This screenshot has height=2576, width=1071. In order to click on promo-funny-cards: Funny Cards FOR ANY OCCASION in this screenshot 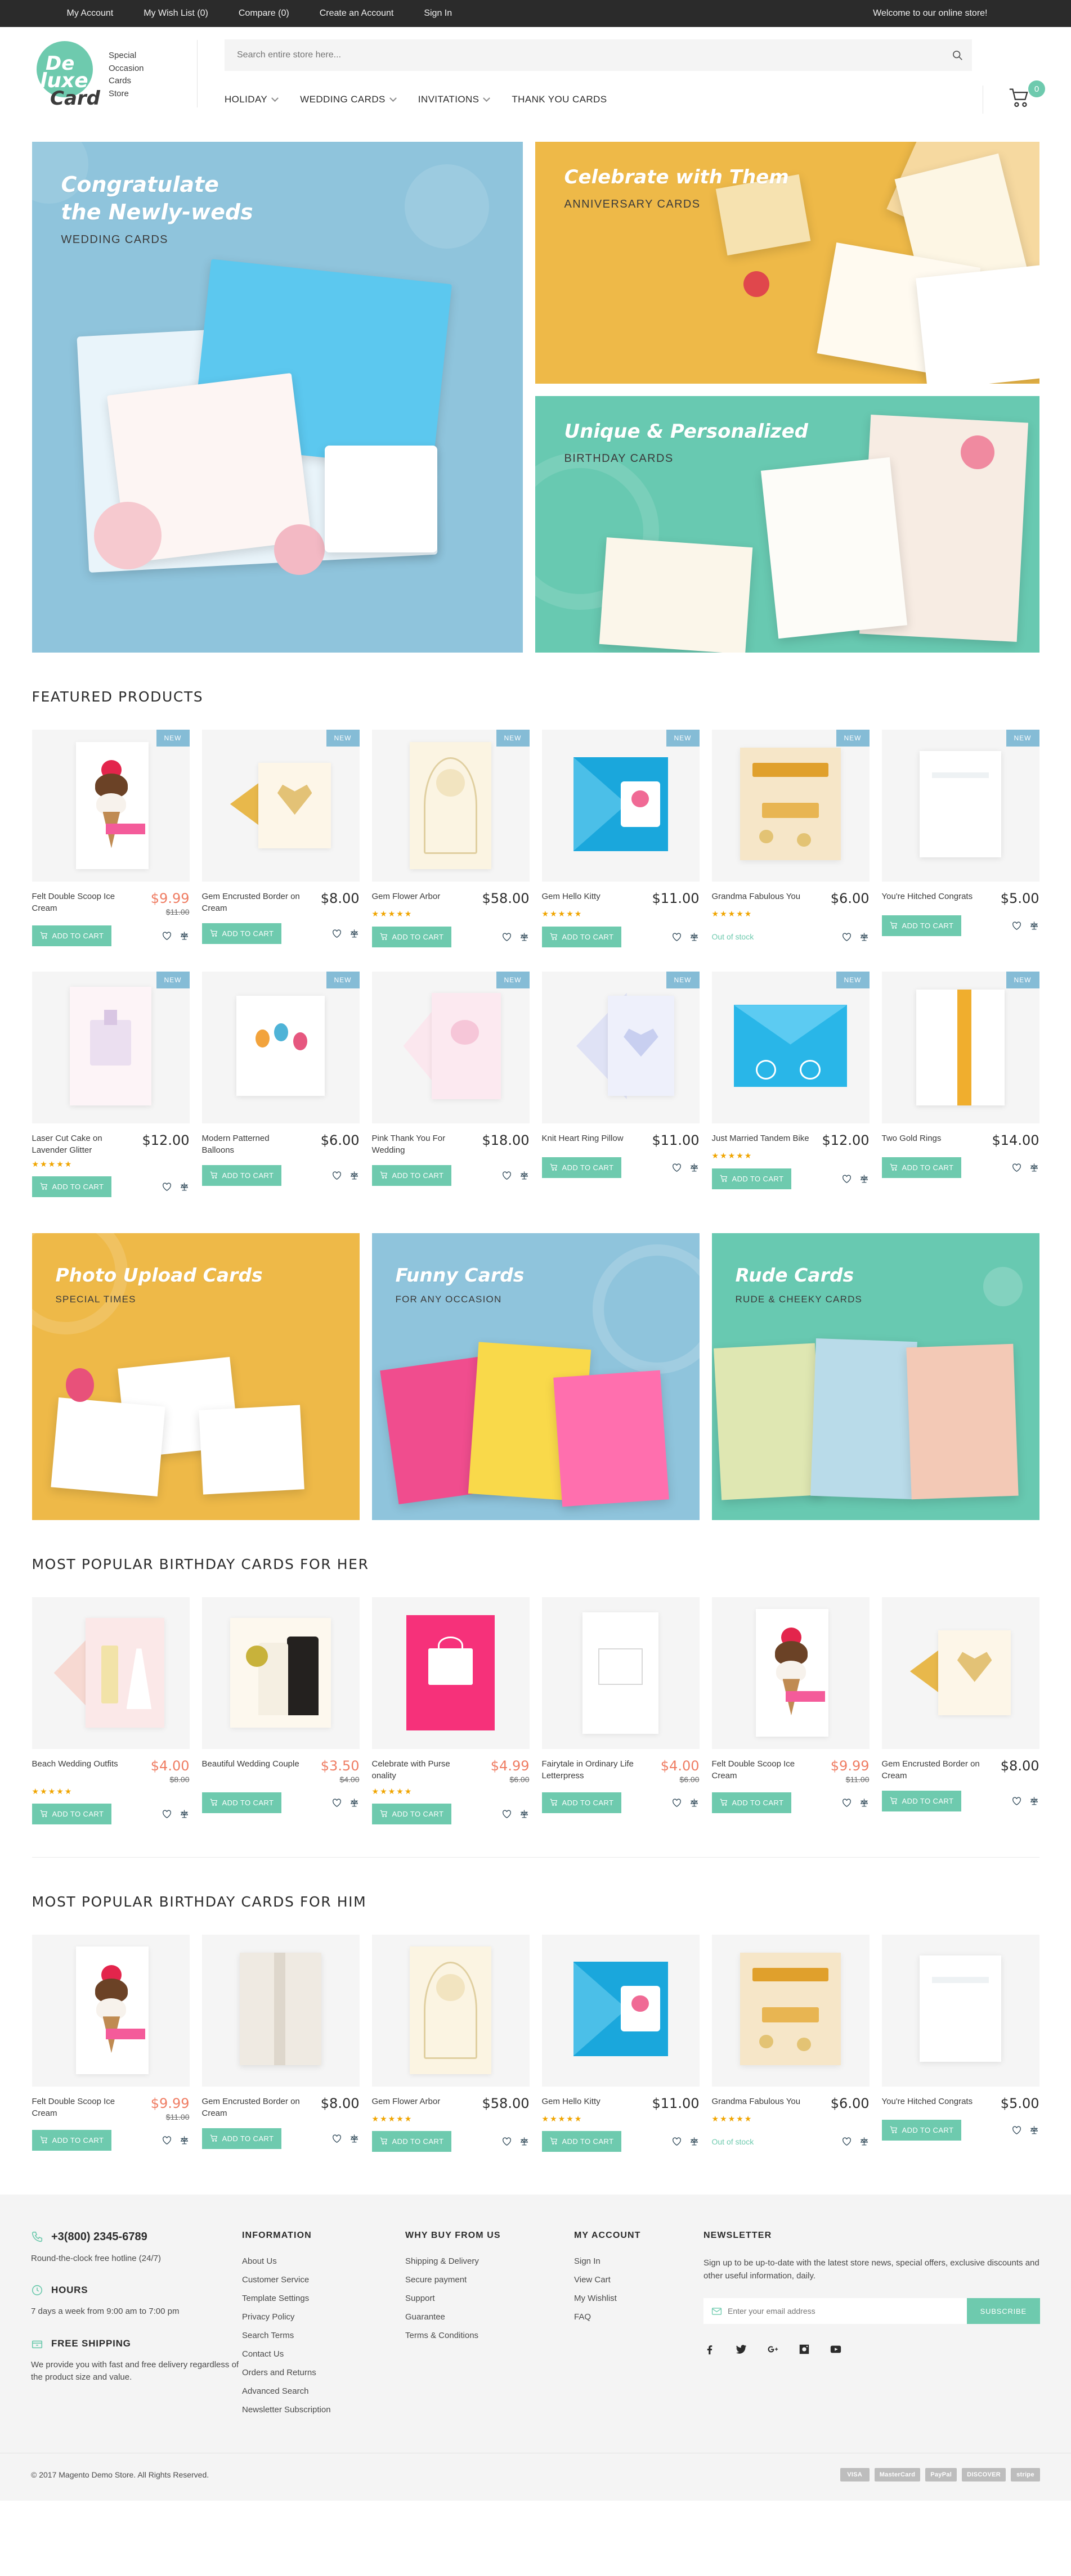, I will do `click(535, 1376)`.